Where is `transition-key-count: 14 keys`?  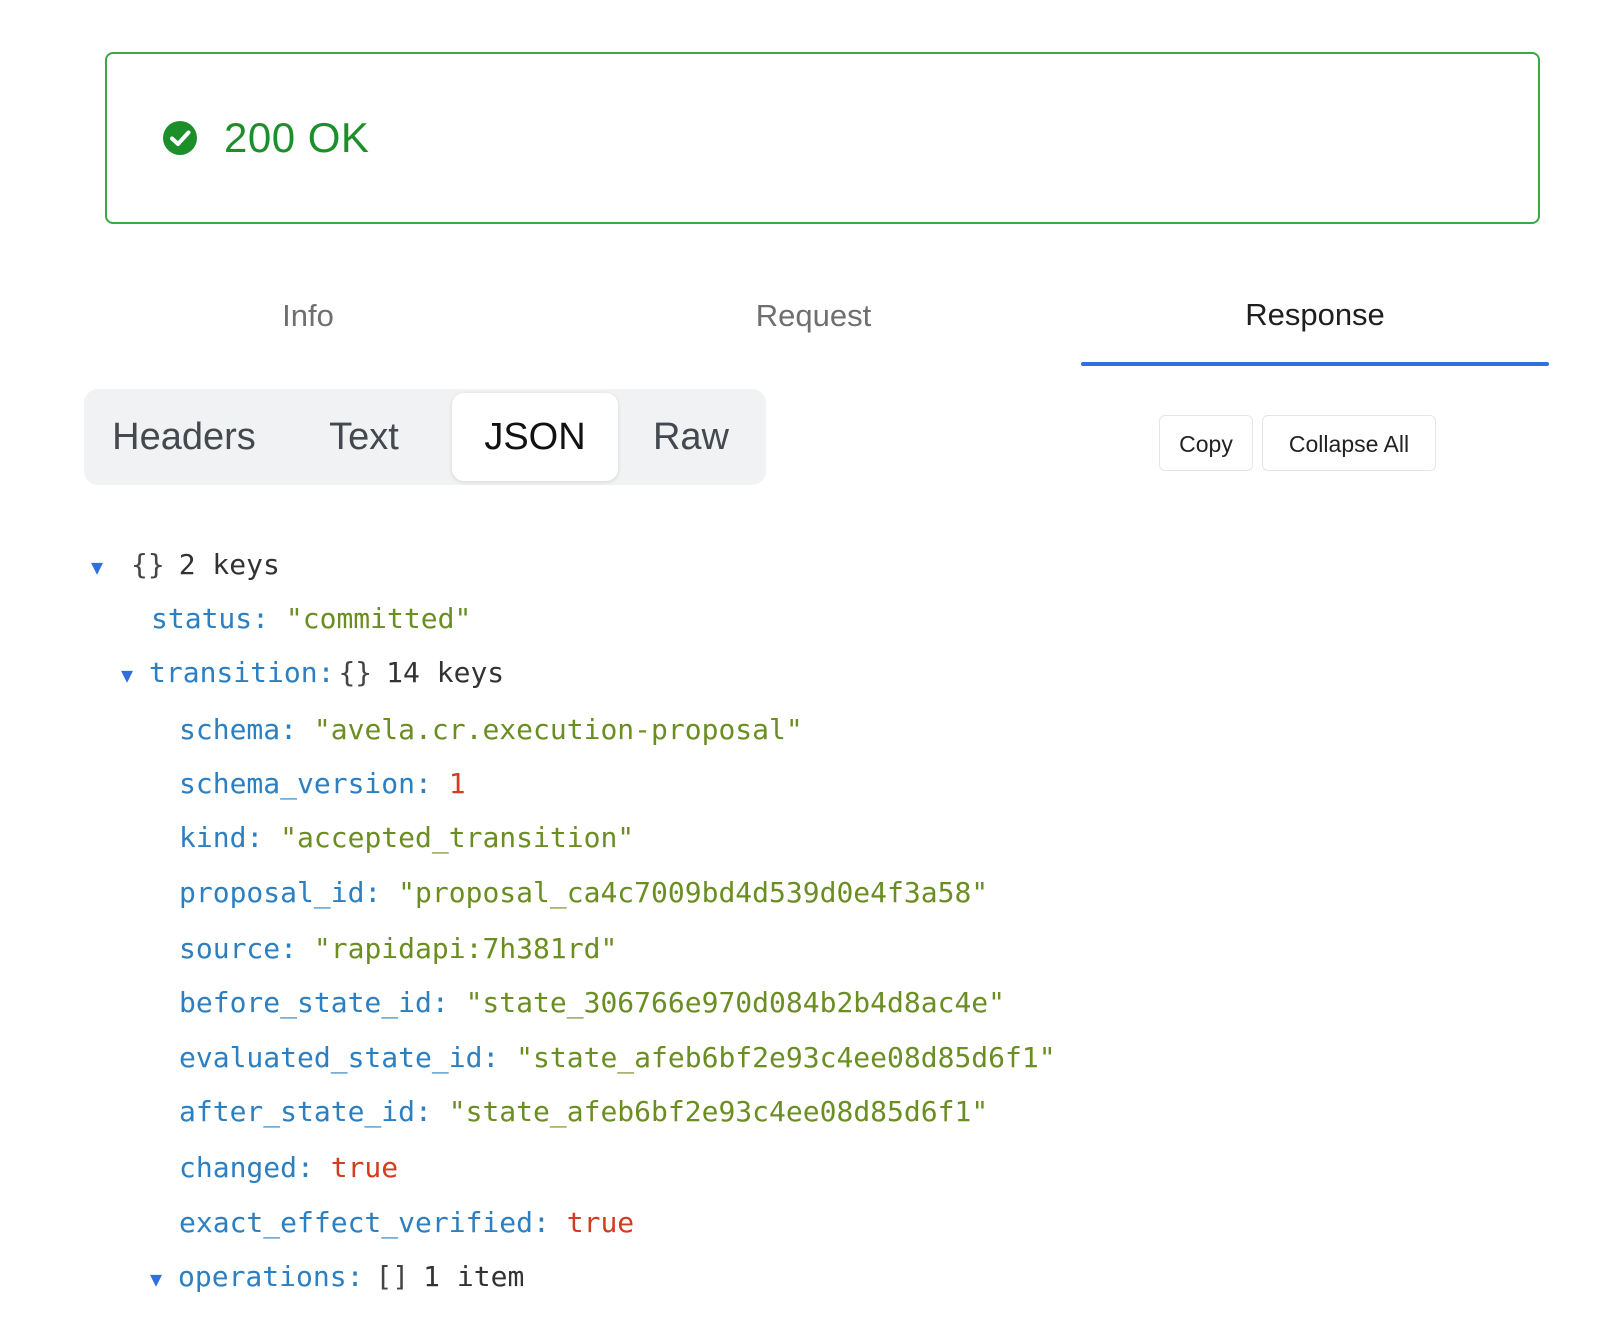
transition-key-count: 14 keys is located at coordinates (445, 672).